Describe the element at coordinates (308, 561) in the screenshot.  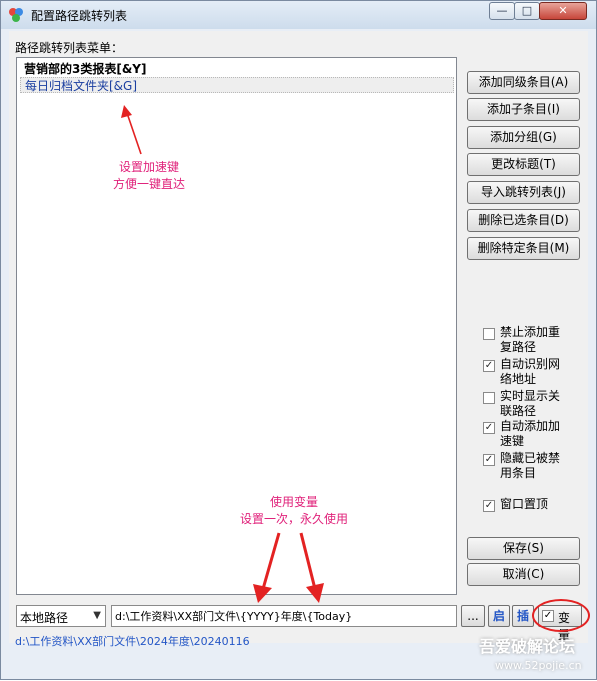
I see `arrow-to-today-var` at that location.